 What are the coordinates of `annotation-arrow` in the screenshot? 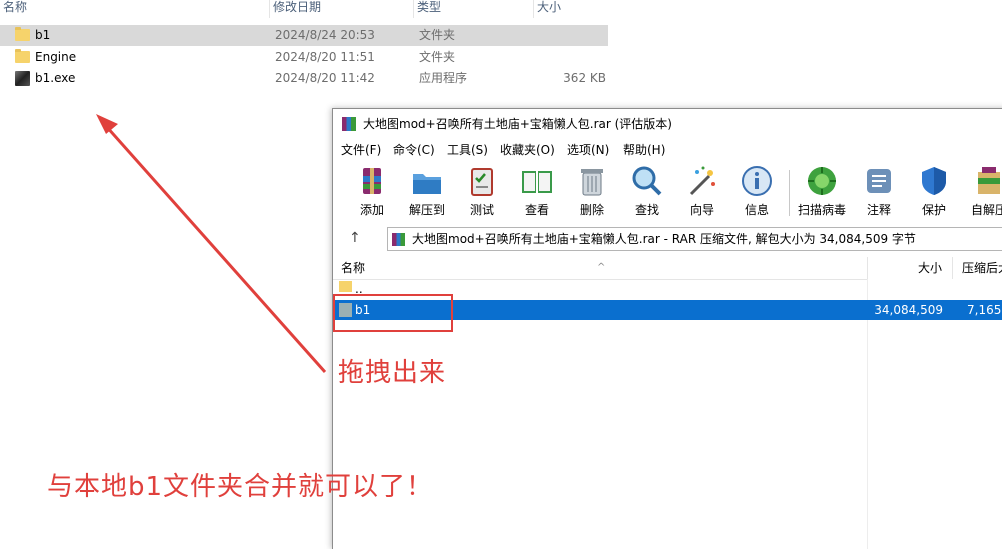 It's located at (211, 243).